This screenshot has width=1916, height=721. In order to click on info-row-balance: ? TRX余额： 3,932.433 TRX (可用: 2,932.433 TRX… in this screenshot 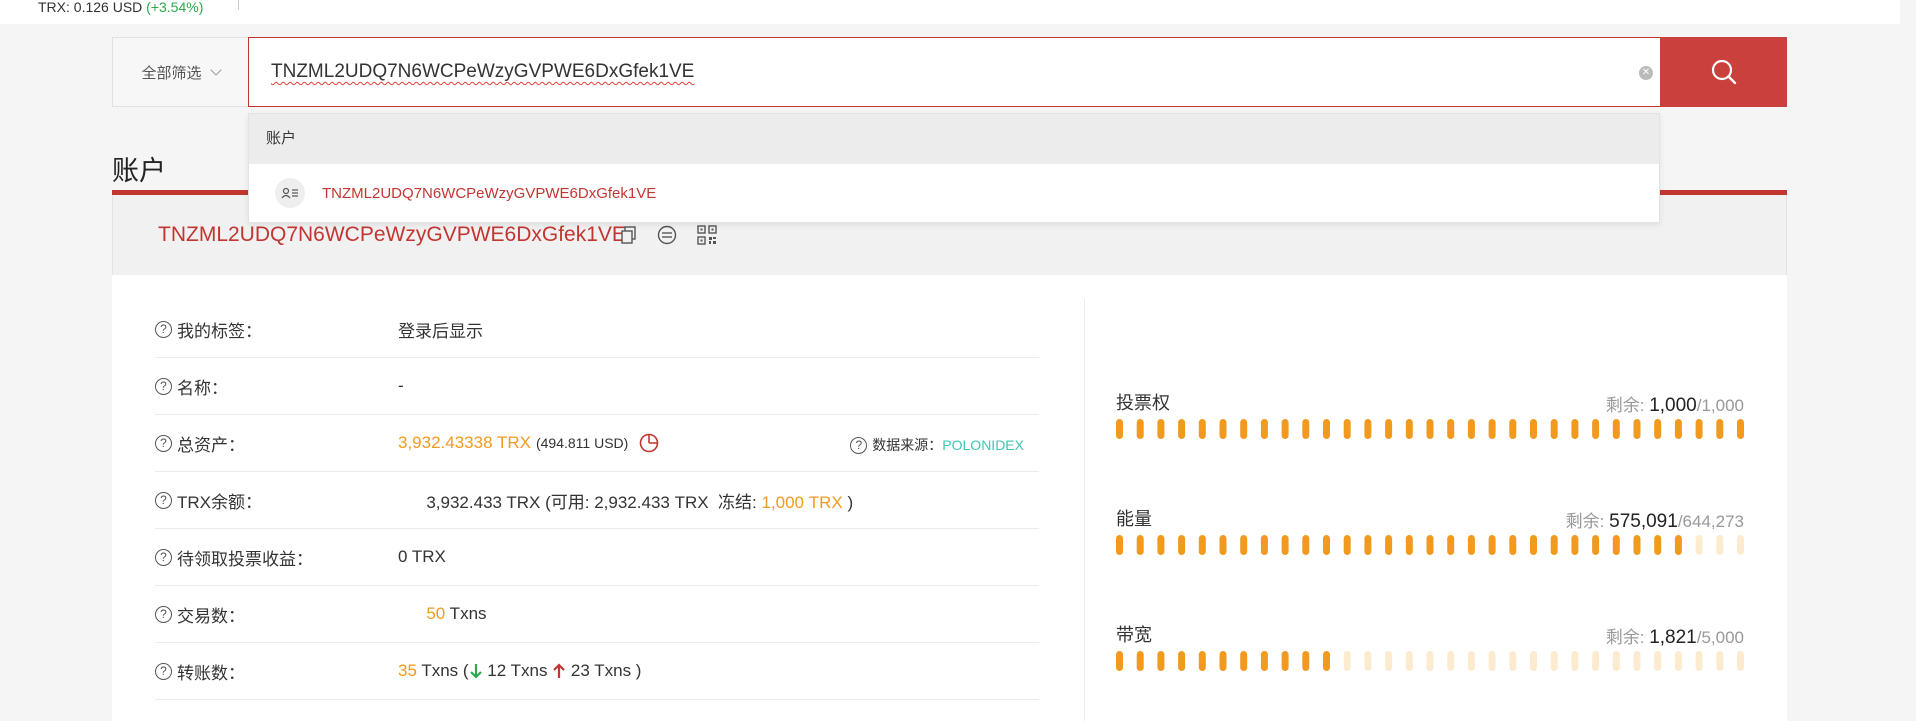, I will do `click(597, 500)`.